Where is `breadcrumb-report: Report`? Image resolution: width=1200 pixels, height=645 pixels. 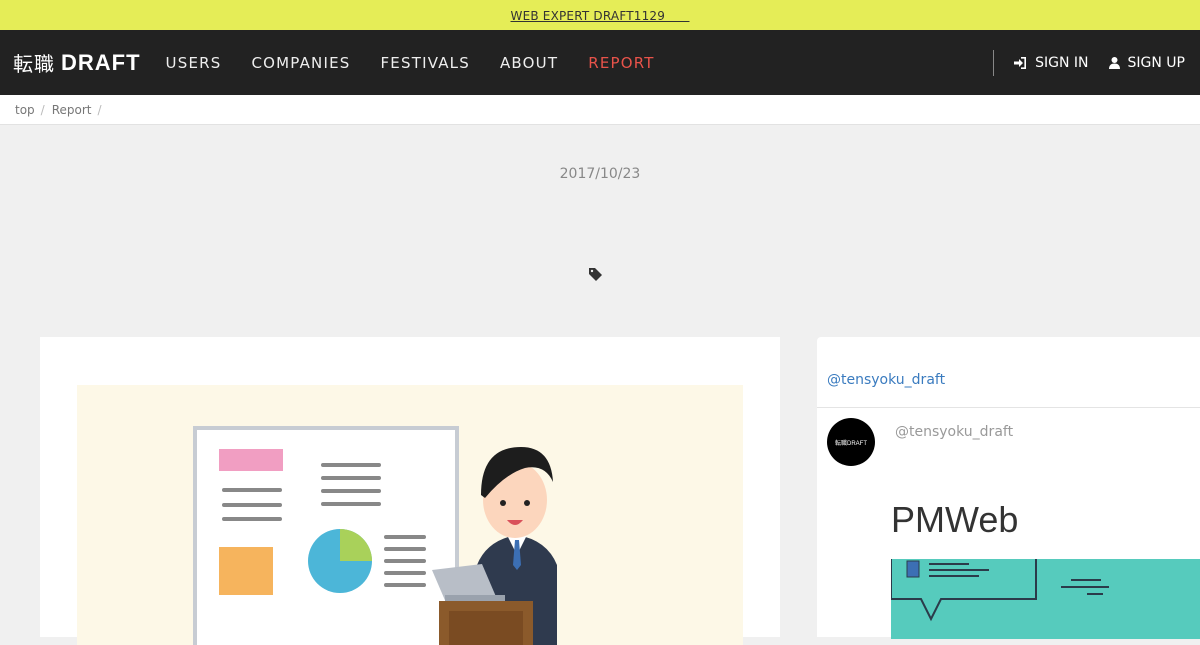
breadcrumb-report: Report is located at coordinates (72, 110).